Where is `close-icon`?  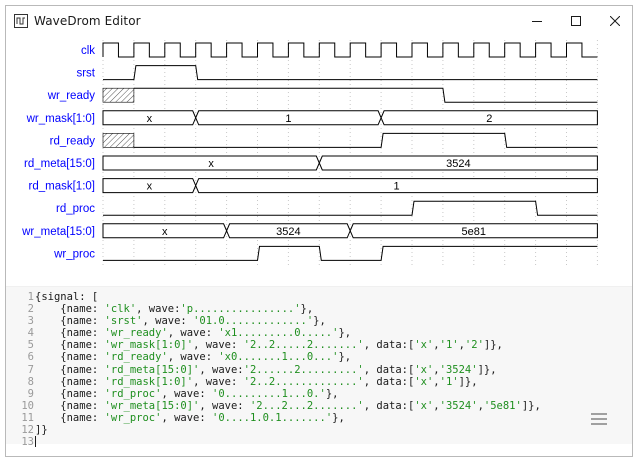
close-icon is located at coordinates (615, 21).